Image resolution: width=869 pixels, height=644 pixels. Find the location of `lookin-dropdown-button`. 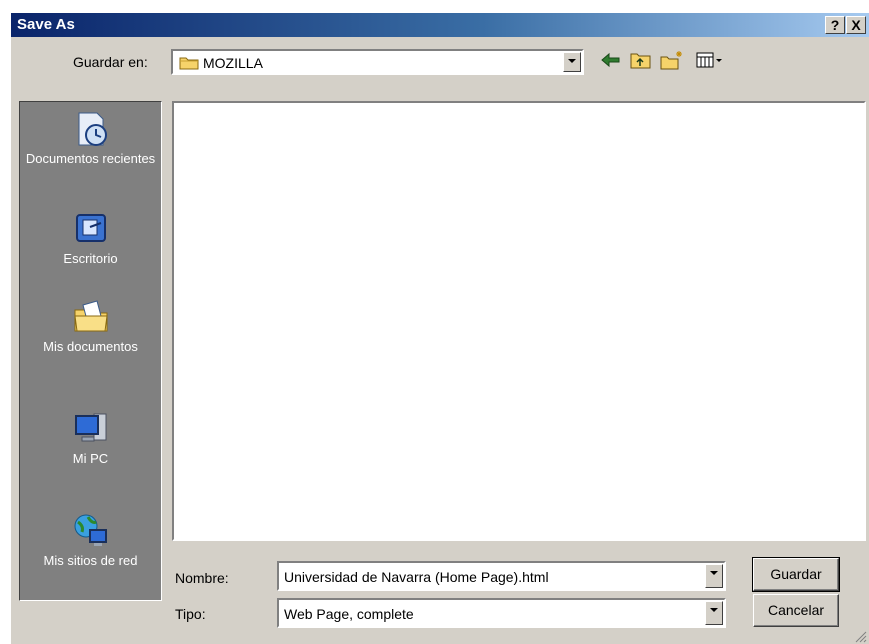

lookin-dropdown-button is located at coordinates (572, 62).